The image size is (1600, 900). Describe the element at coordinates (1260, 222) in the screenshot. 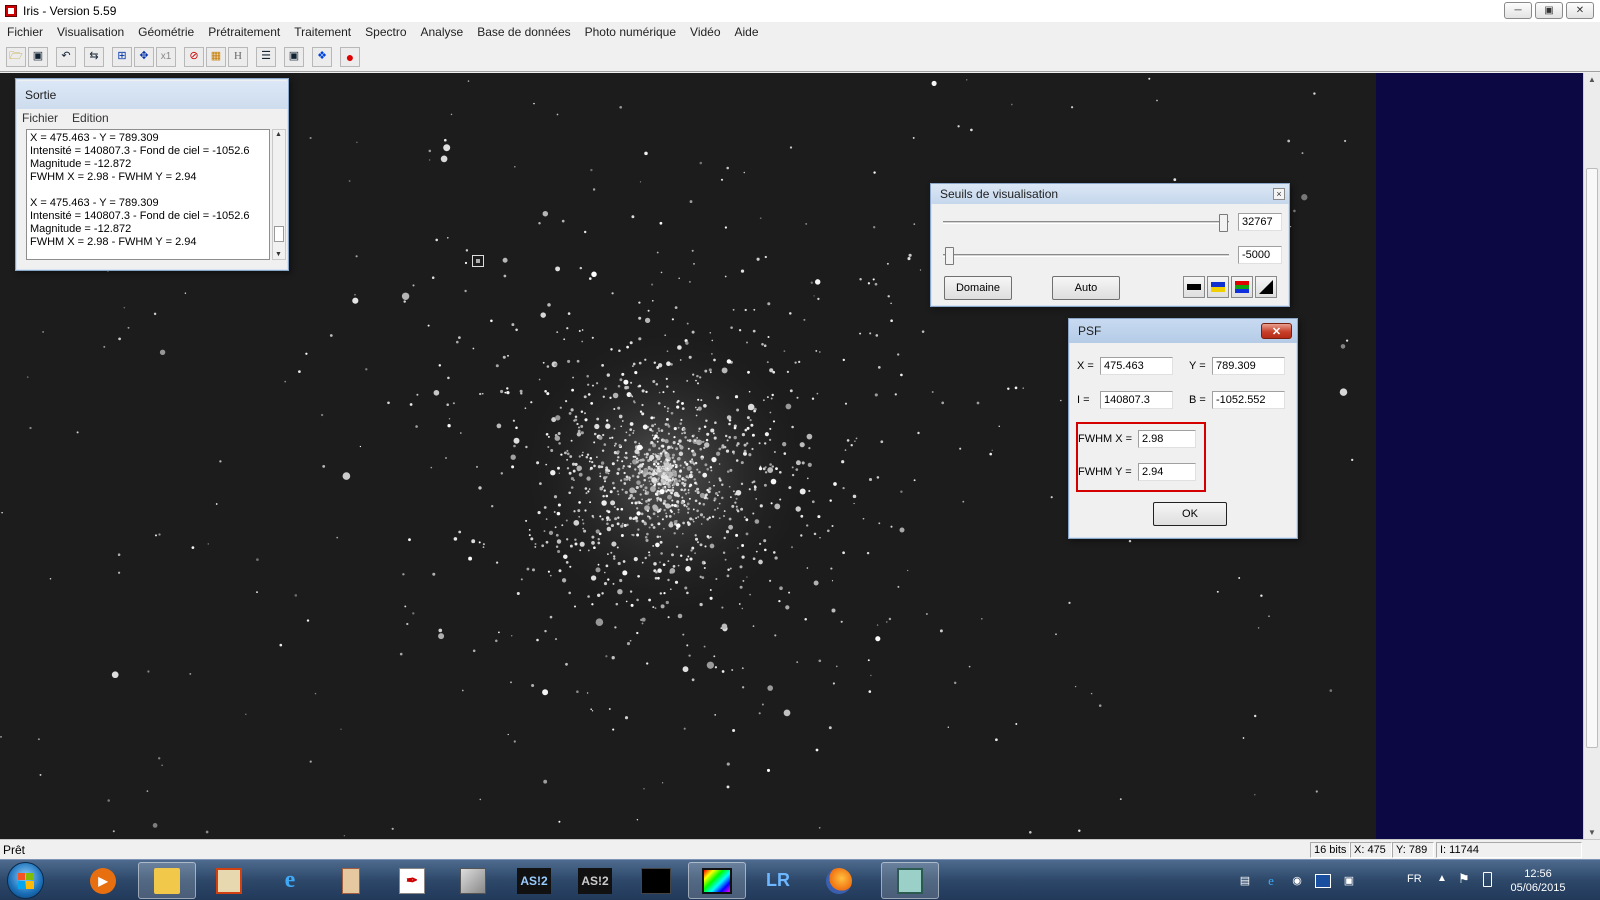

I see `high-threshold-field: 32767` at that location.